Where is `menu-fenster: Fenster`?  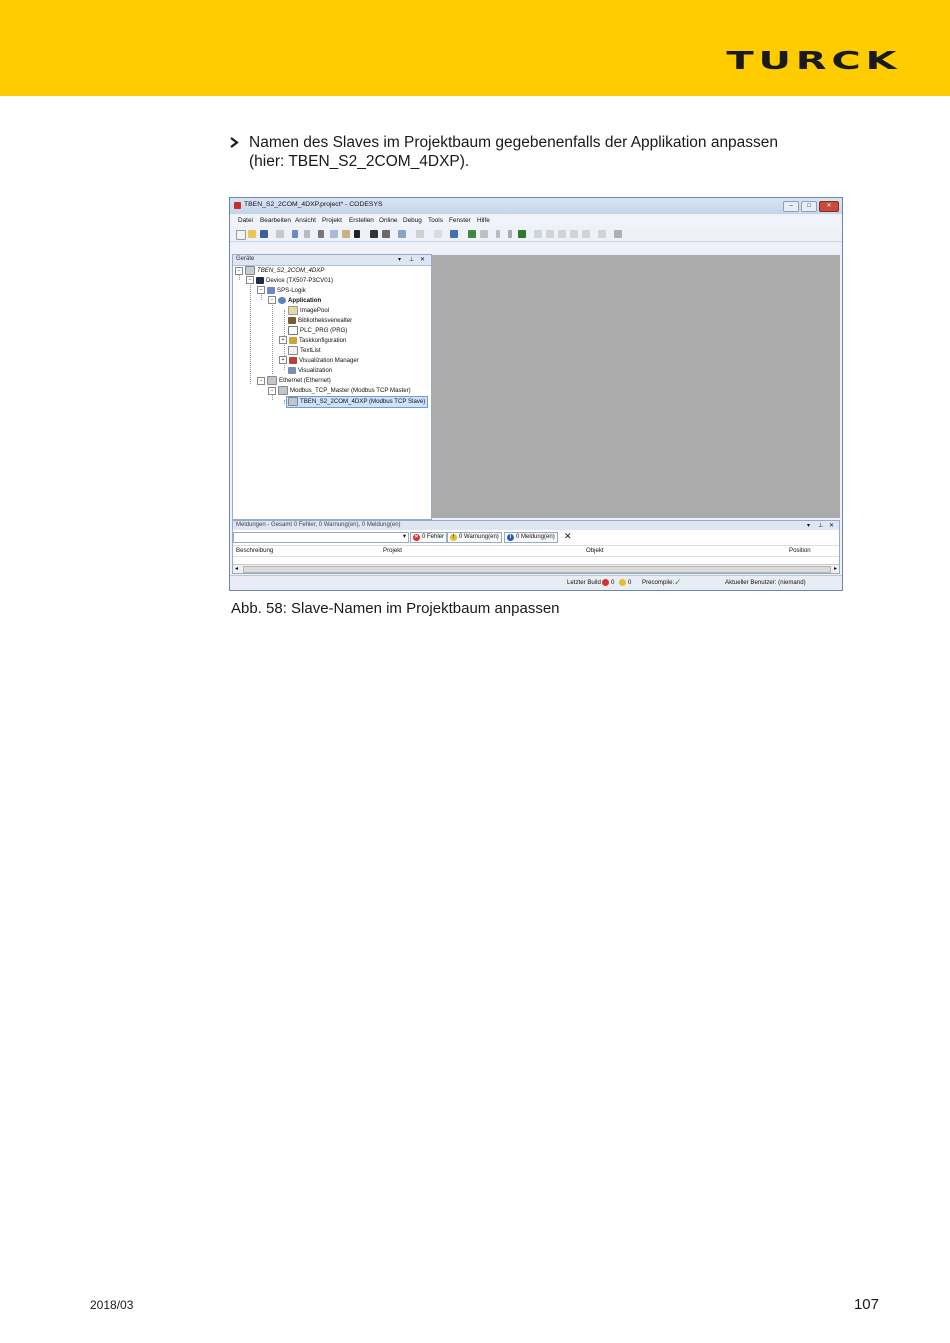 menu-fenster: Fenster is located at coordinates (460, 220).